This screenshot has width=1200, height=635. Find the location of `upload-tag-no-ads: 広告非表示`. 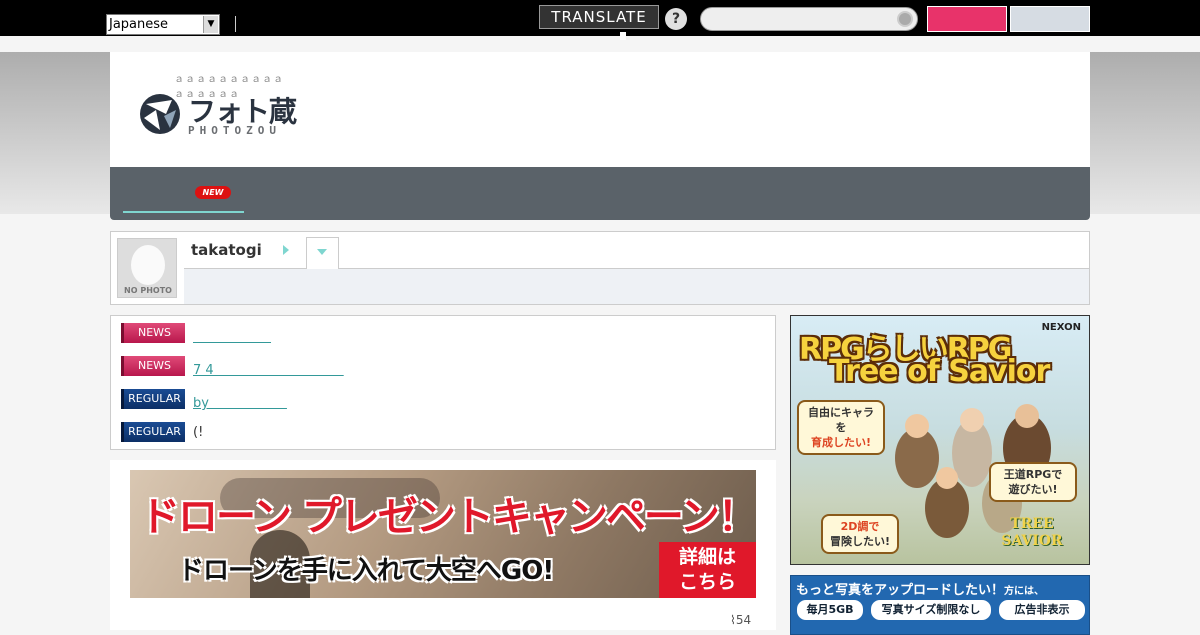

upload-tag-no-ads: 広告非表示 is located at coordinates (1042, 610).